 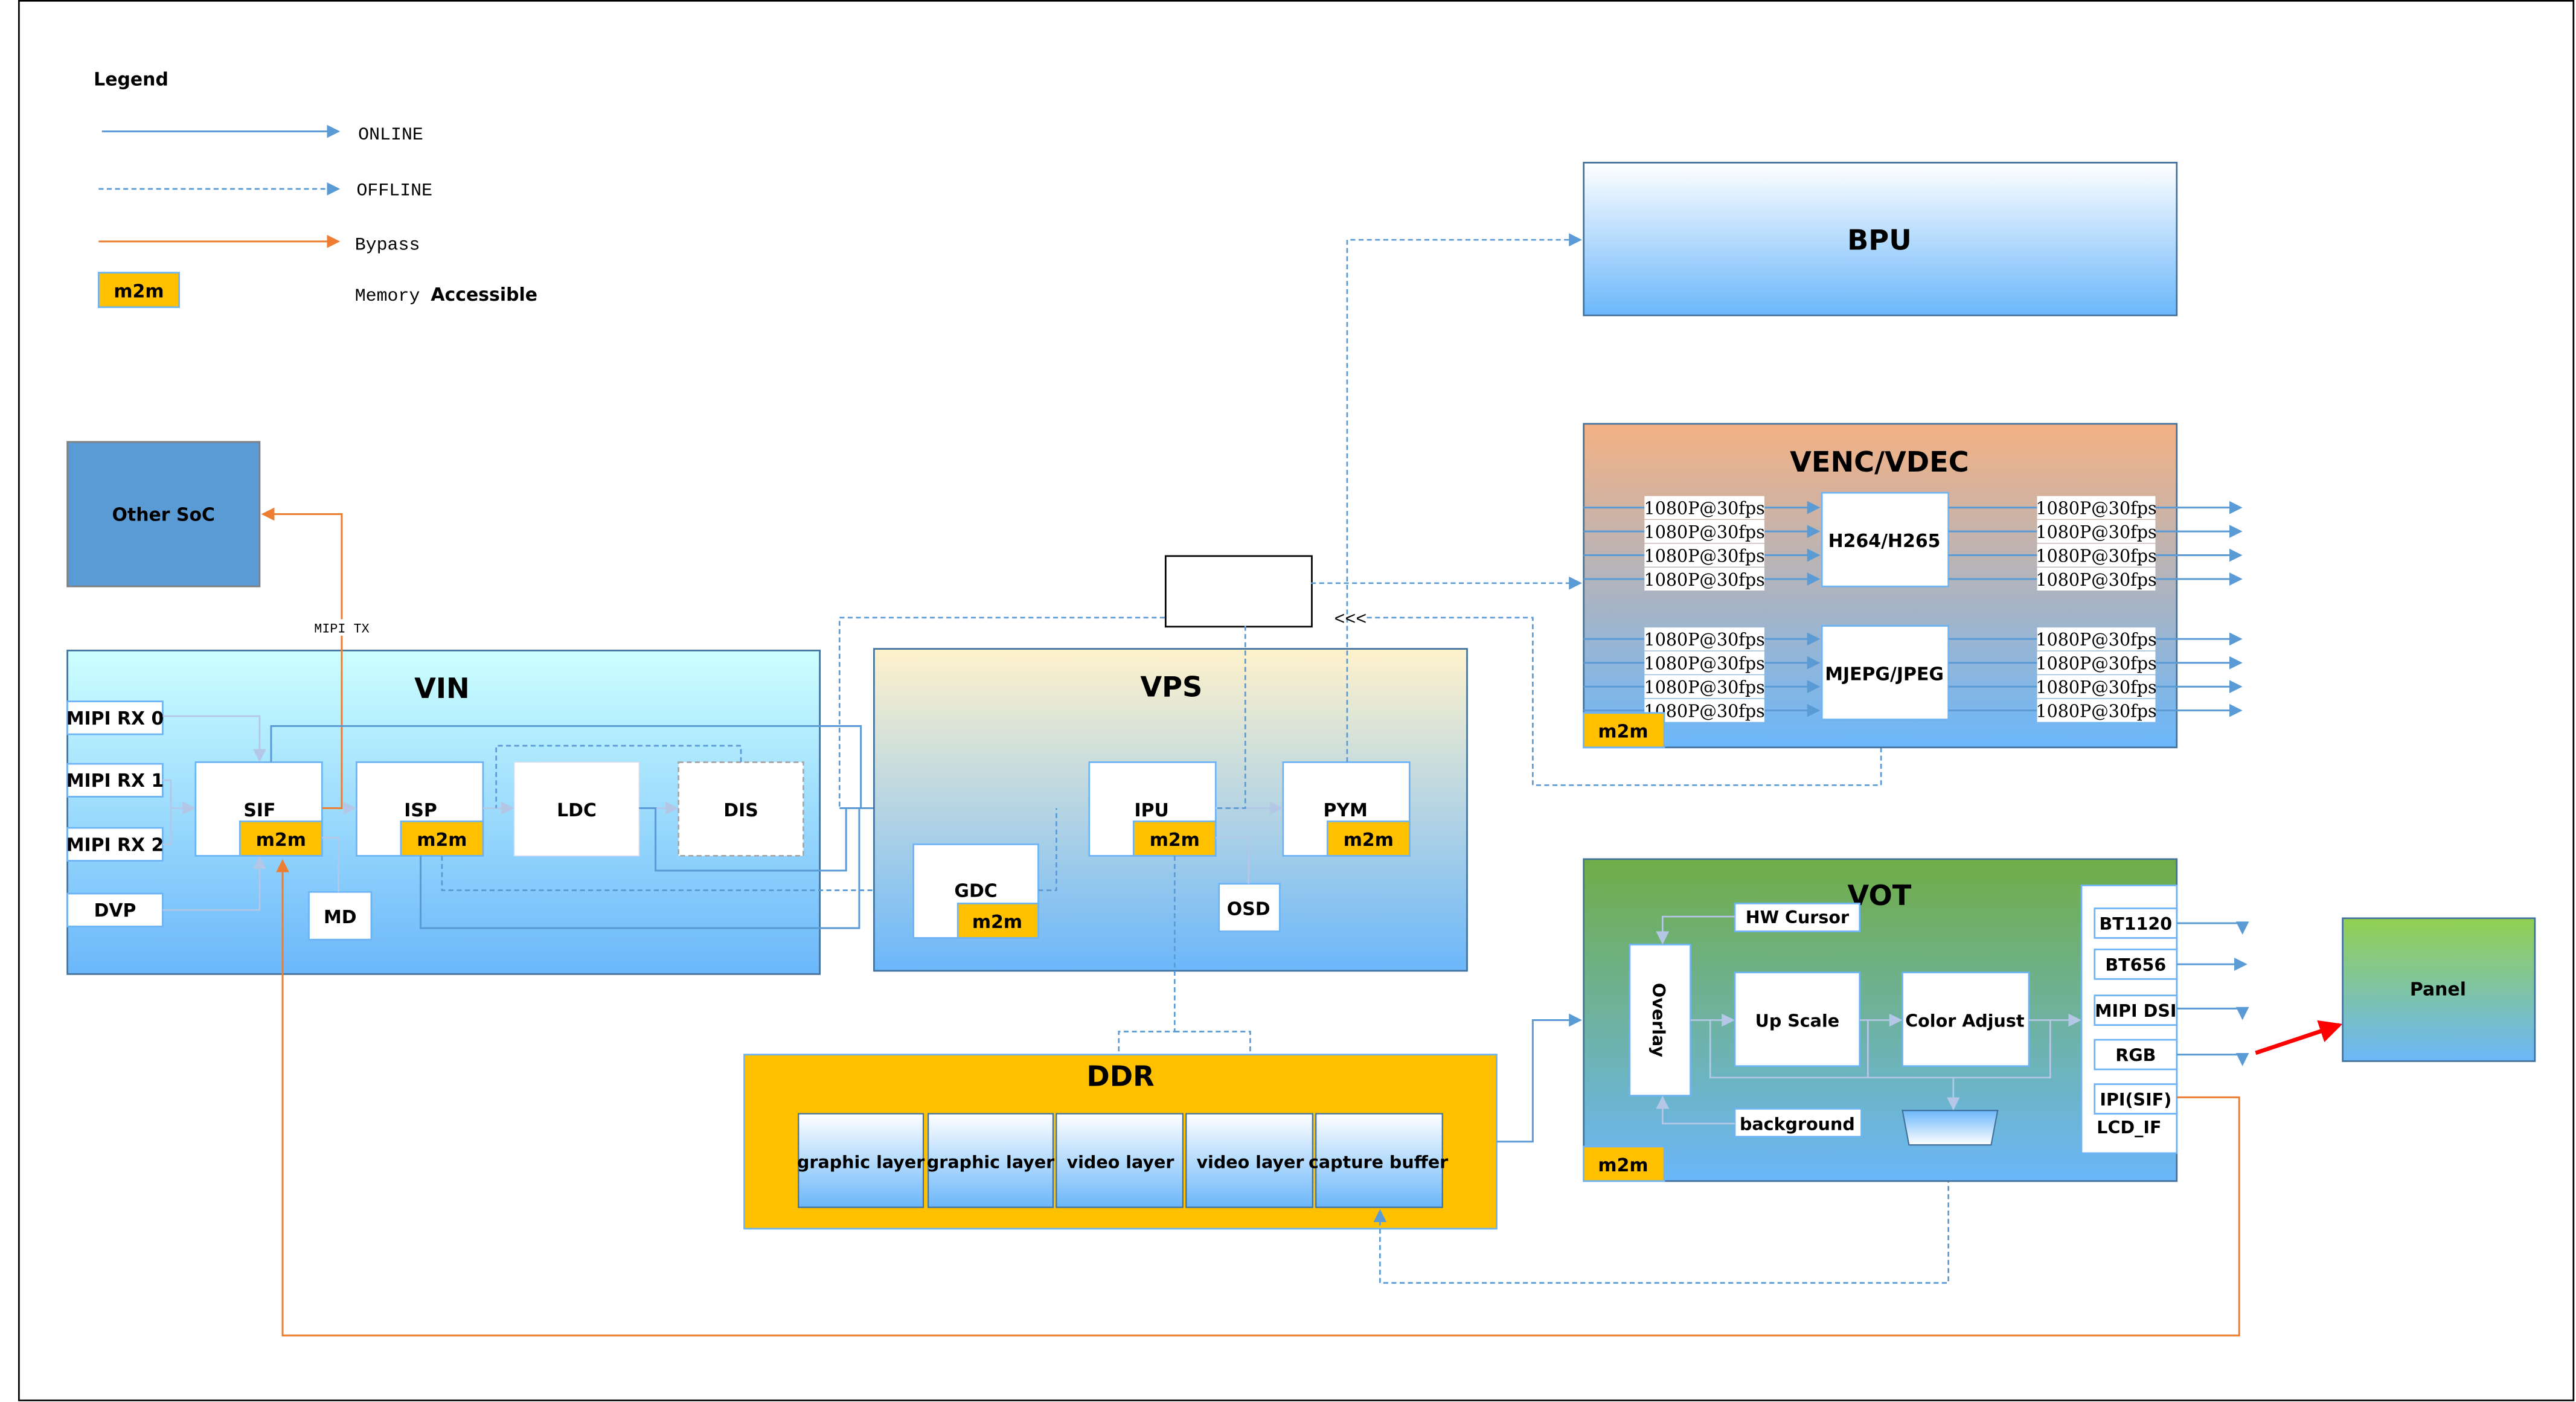 What do you see at coordinates (259, 810) in the screenshot?
I see `sif-label: SIF` at bounding box center [259, 810].